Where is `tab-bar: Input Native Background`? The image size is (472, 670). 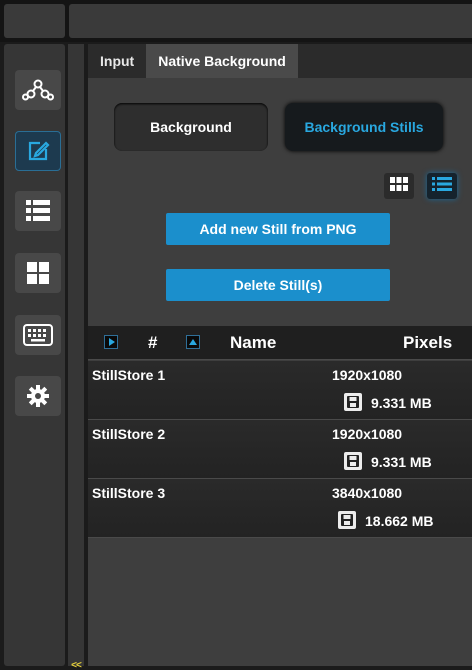 tab-bar: Input Native Background is located at coordinates (280, 61).